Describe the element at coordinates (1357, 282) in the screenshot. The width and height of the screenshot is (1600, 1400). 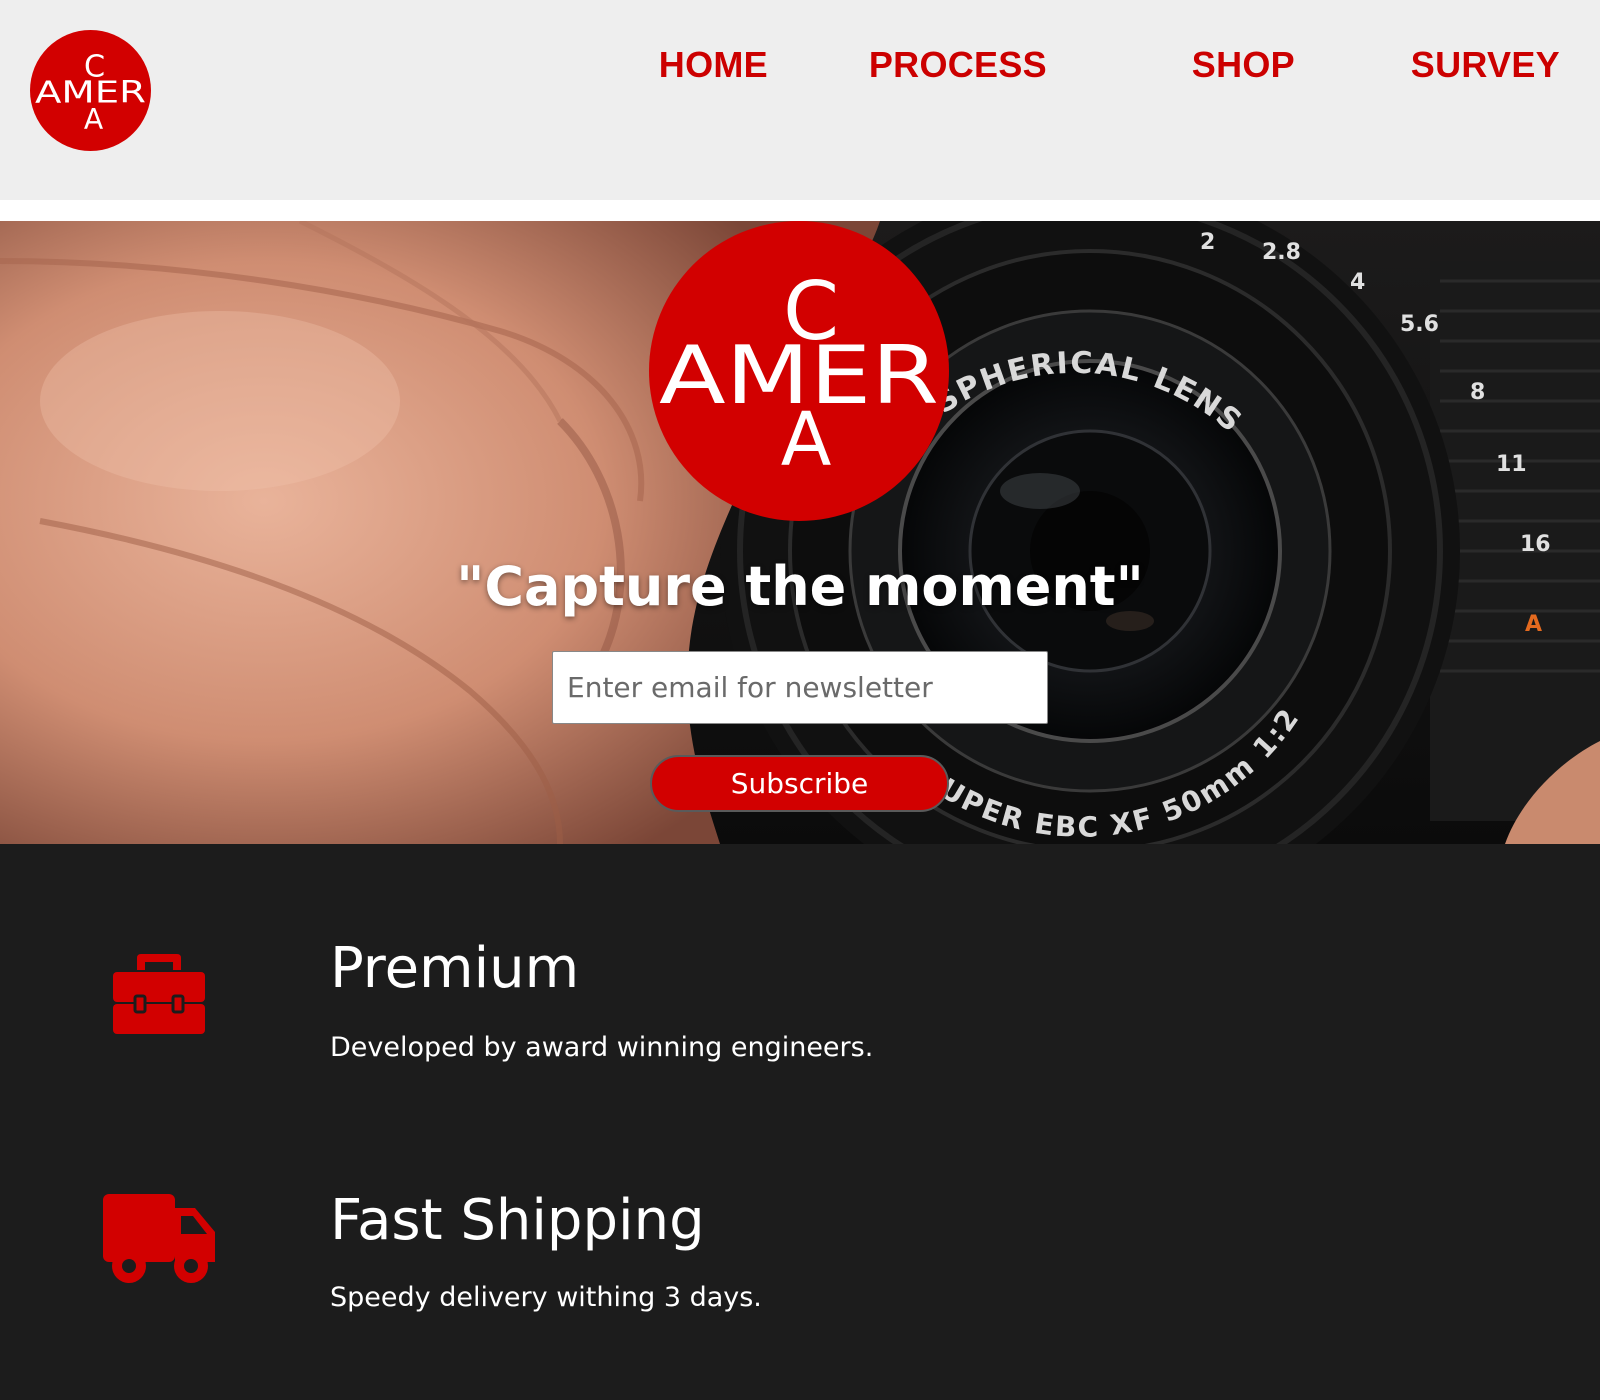
I see `aperture-scale-4: 4` at that location.